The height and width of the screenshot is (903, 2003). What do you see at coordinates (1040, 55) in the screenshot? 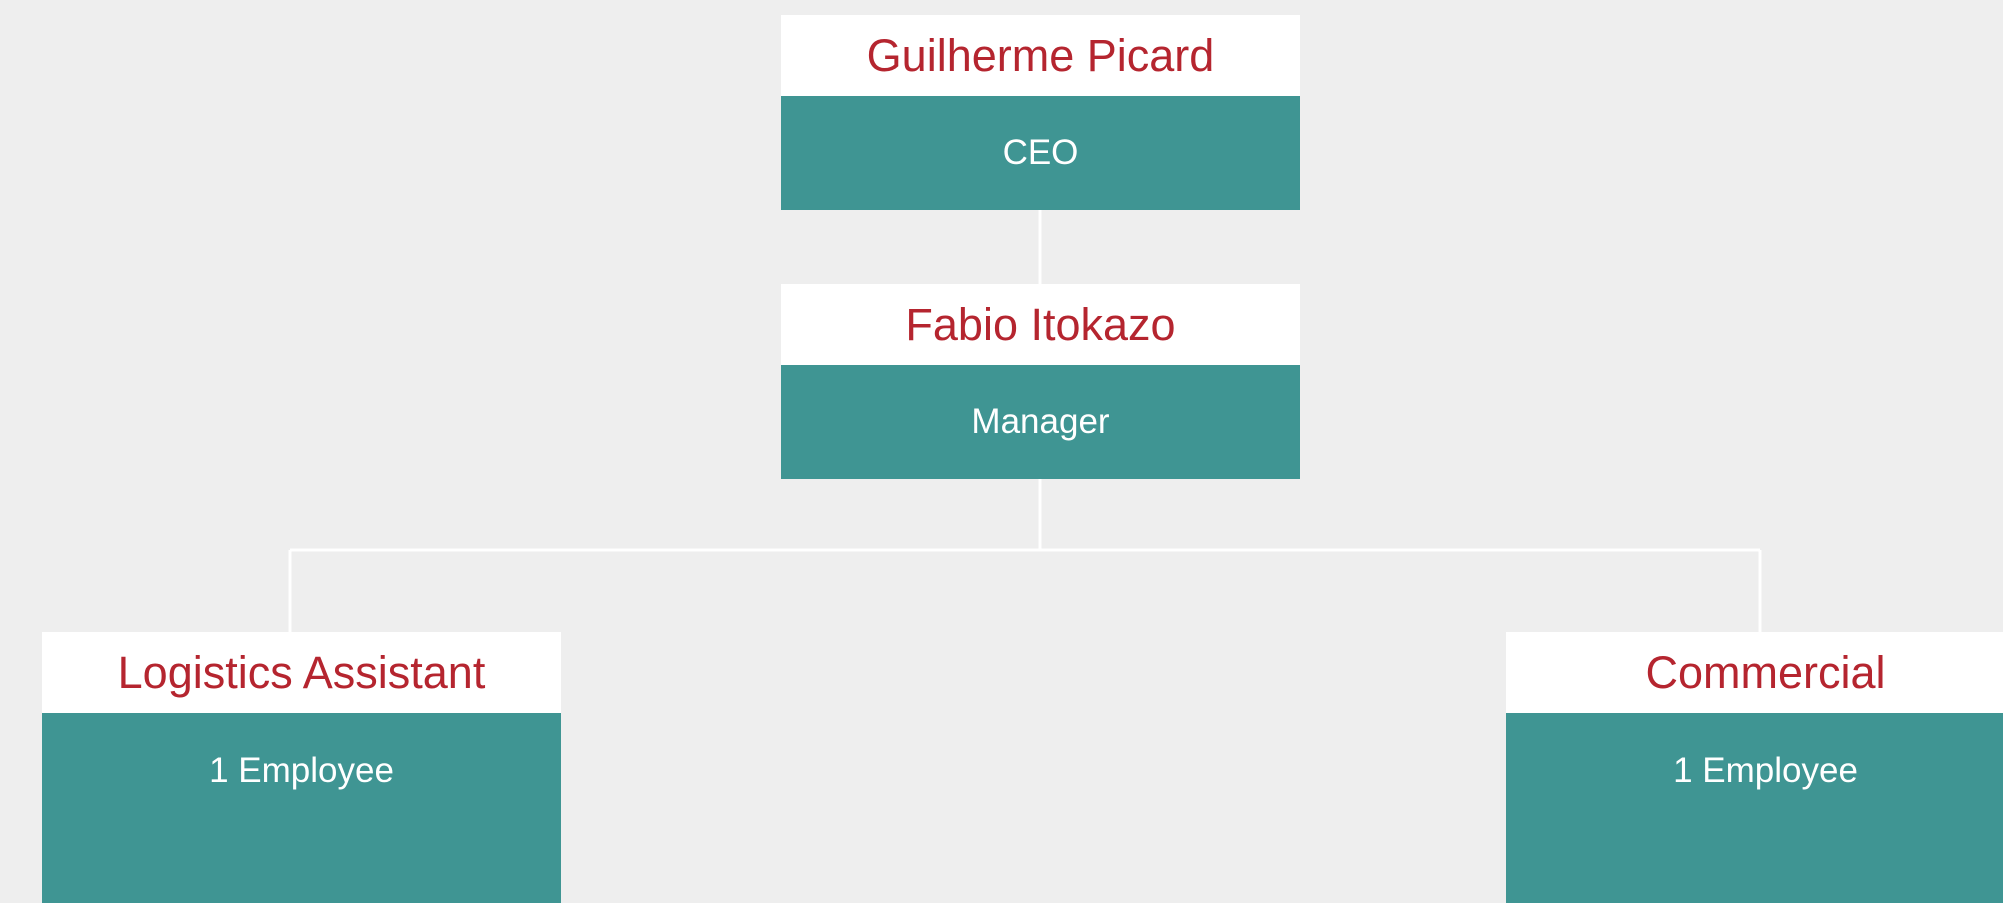
I see `node-name: Guilherme Picard` at bounding box center [1040, 55].